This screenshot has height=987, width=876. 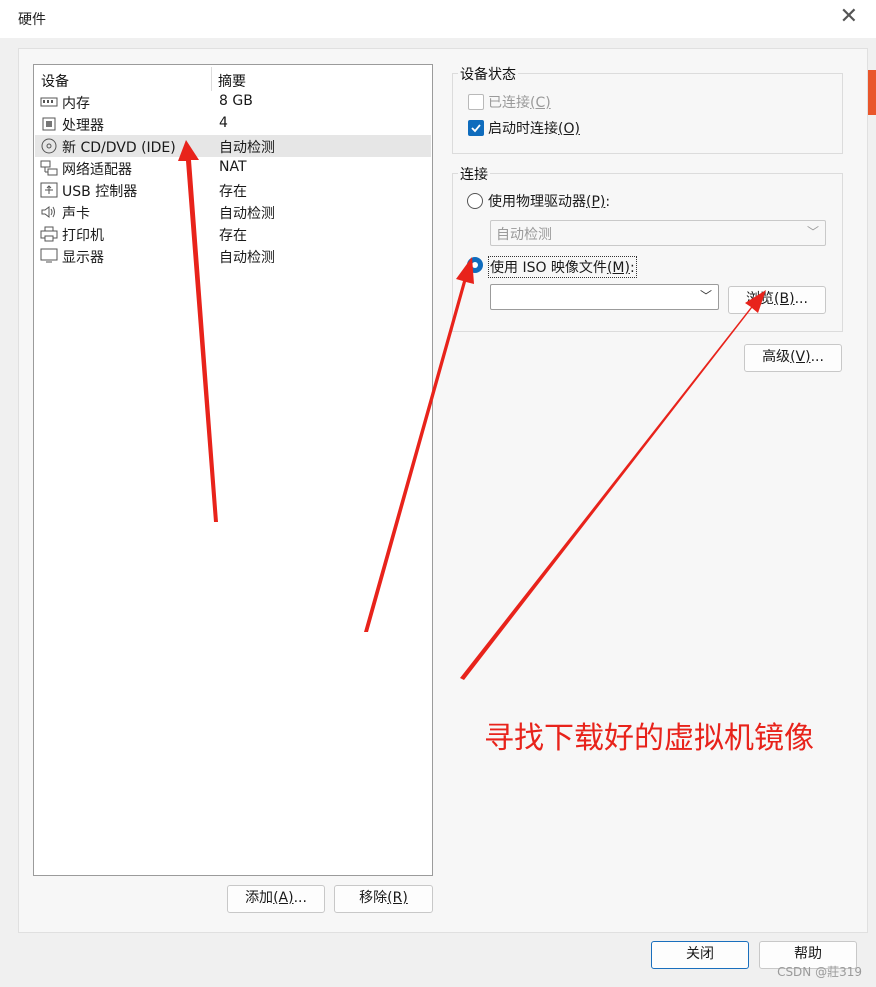 I want to click on checkmark-icon, so click(x=476, y=128).